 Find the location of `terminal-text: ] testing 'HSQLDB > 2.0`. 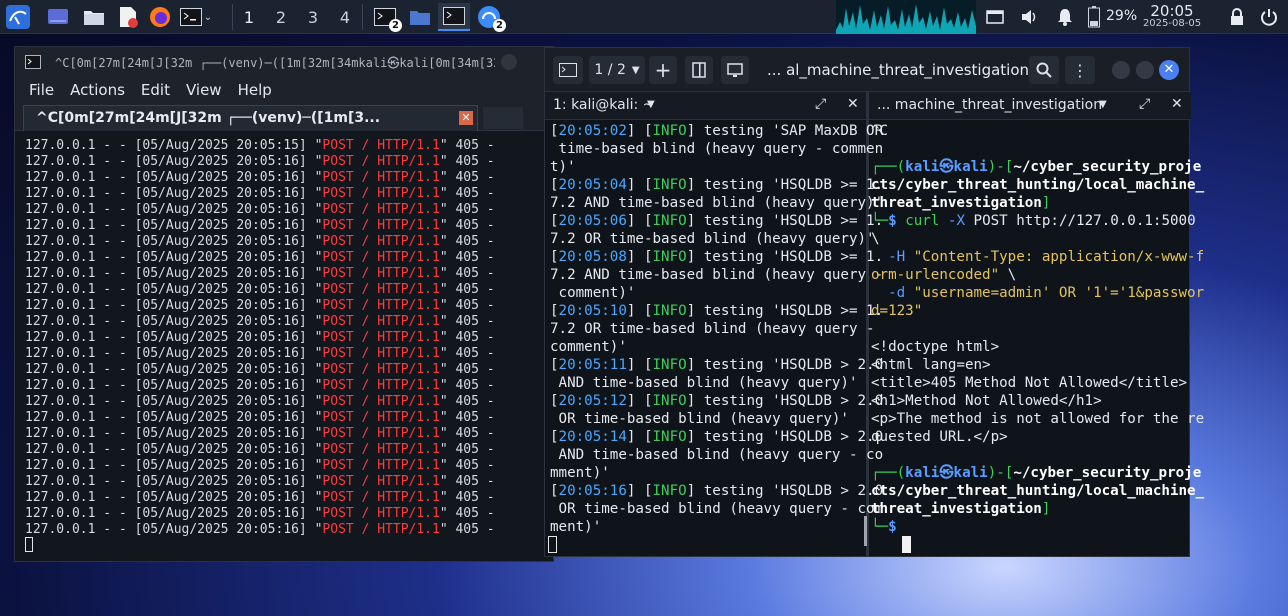

terminal-text: ] testing 'HSQLDB > 2.0 is located at coordinates (785, 365).